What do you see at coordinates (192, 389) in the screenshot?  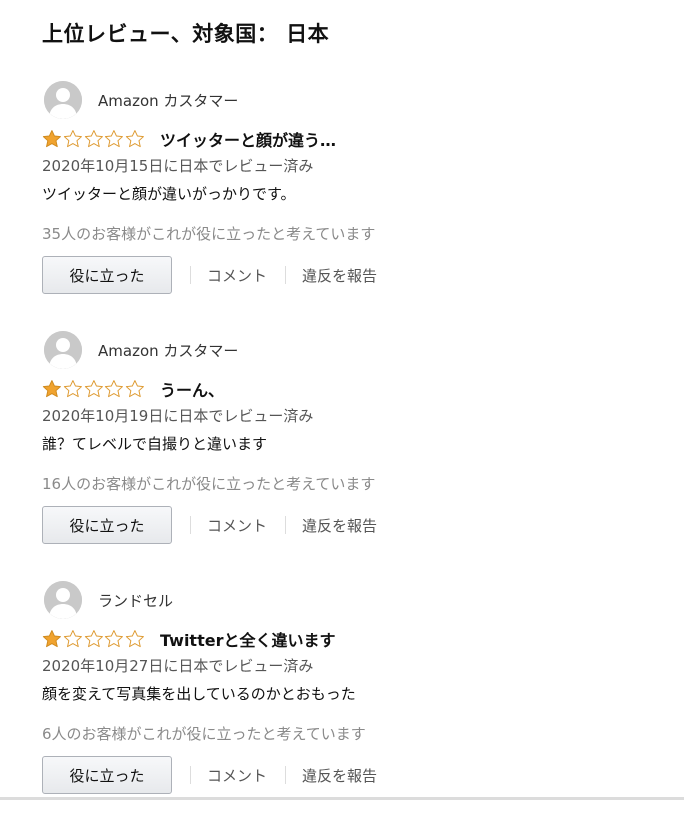 I see `review-title: うーん、` at bounding box center [192, 389].